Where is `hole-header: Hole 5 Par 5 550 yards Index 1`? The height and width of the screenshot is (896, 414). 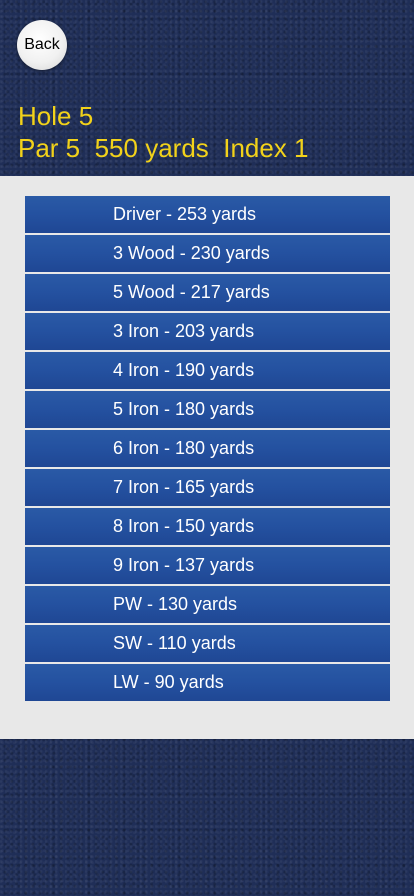 hole-header: Hole 5 Par 5 550 yards Index 1 is located at coordinates (163, 132).